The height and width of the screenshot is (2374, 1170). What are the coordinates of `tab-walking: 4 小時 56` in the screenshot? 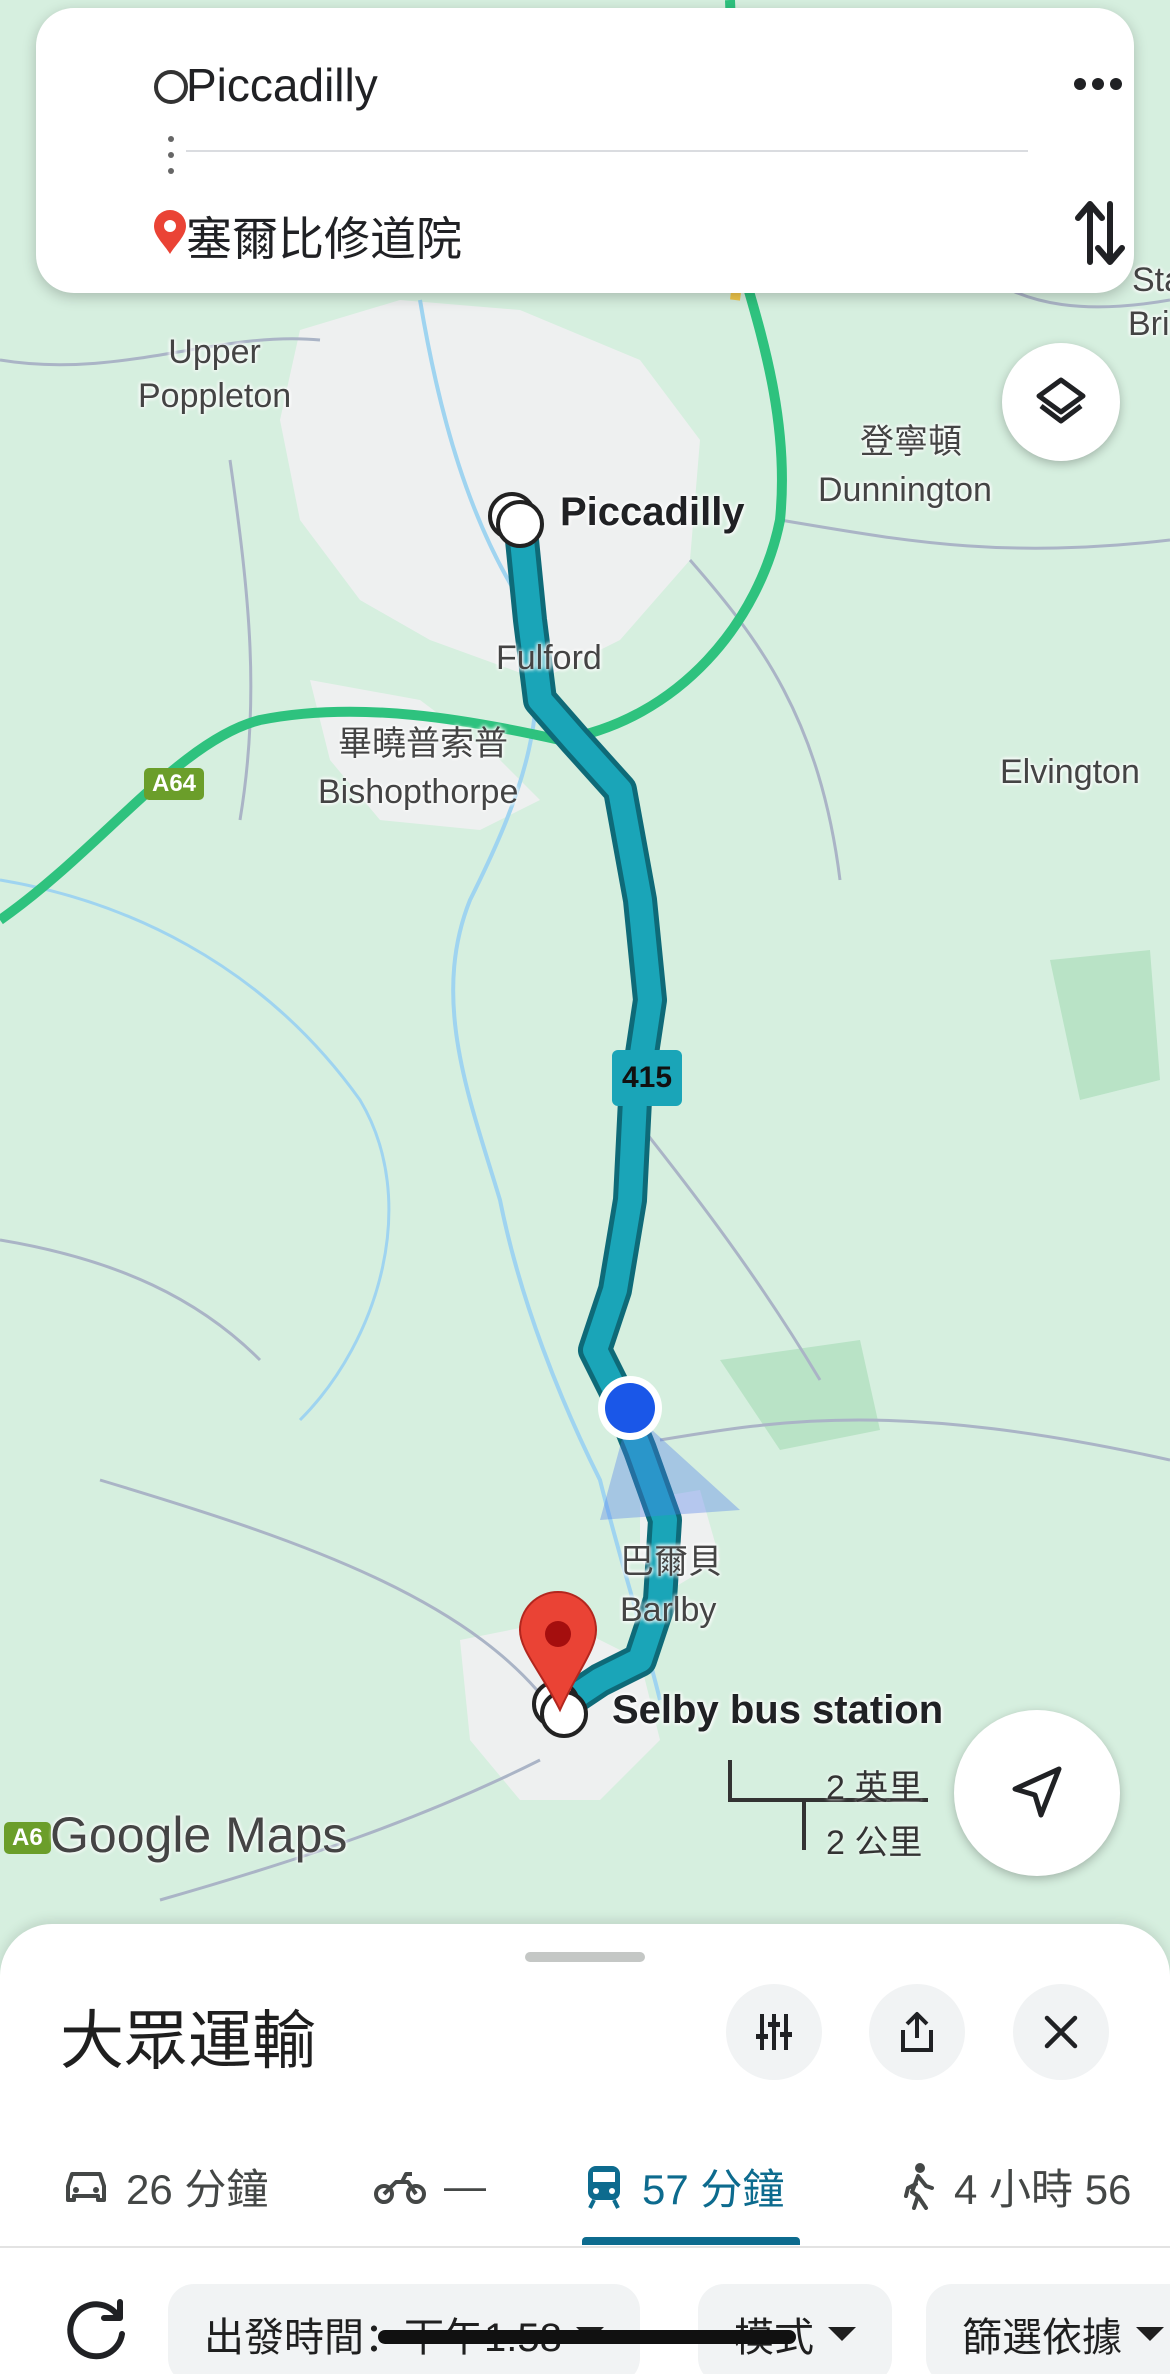 It's located at (1014, 2186).